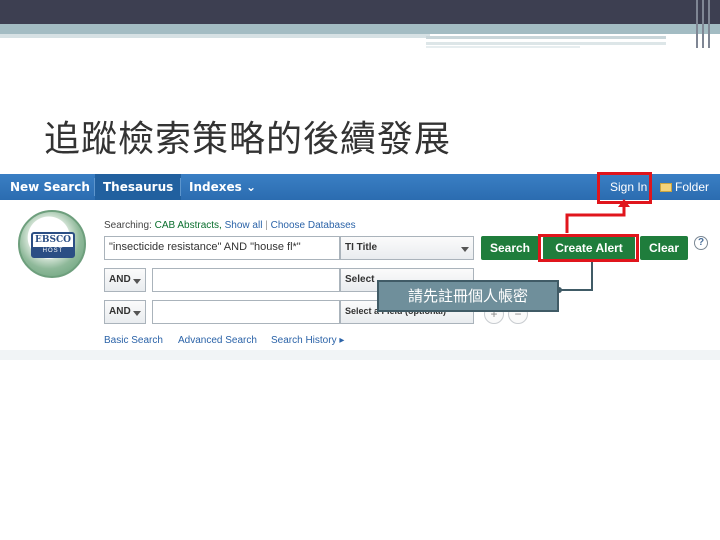  What do you see at coordinates (222, 248) in the screenshot?
I see `search-input-1: "insecticide resistance" AND "house fl*"` at bounding box center [222, 248].